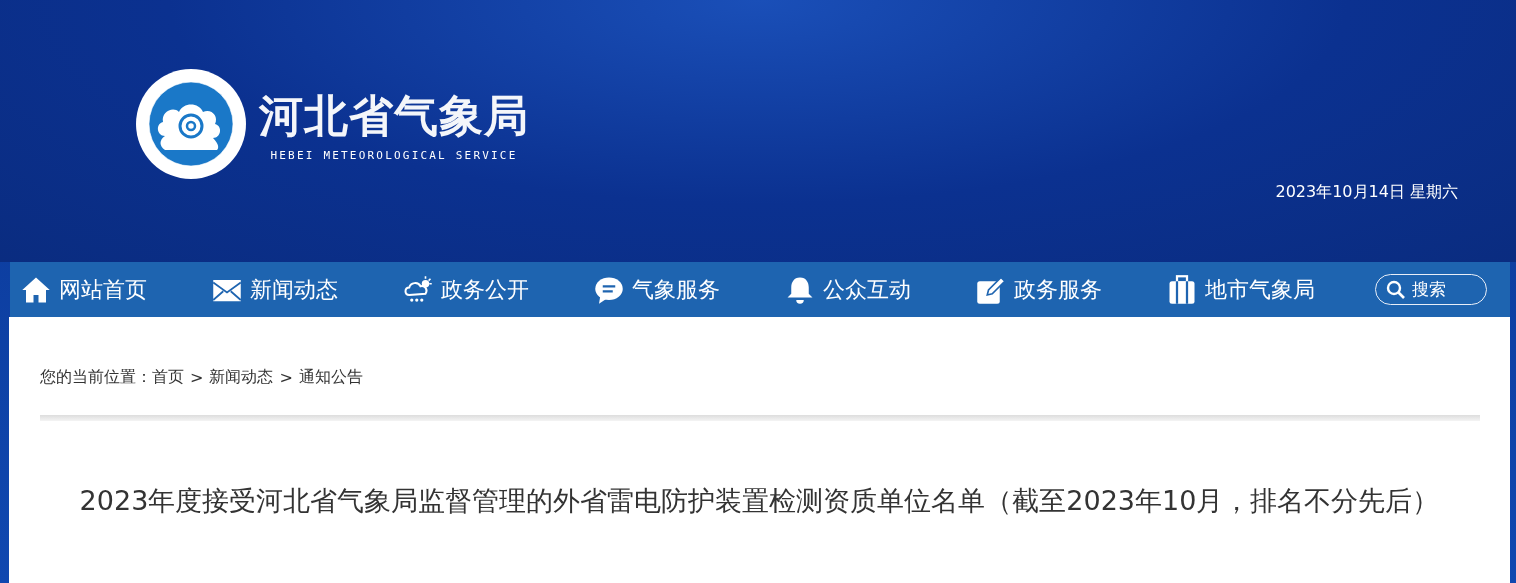  I want to click on breadcrumb-link: 通知公告, so click(330, 377).